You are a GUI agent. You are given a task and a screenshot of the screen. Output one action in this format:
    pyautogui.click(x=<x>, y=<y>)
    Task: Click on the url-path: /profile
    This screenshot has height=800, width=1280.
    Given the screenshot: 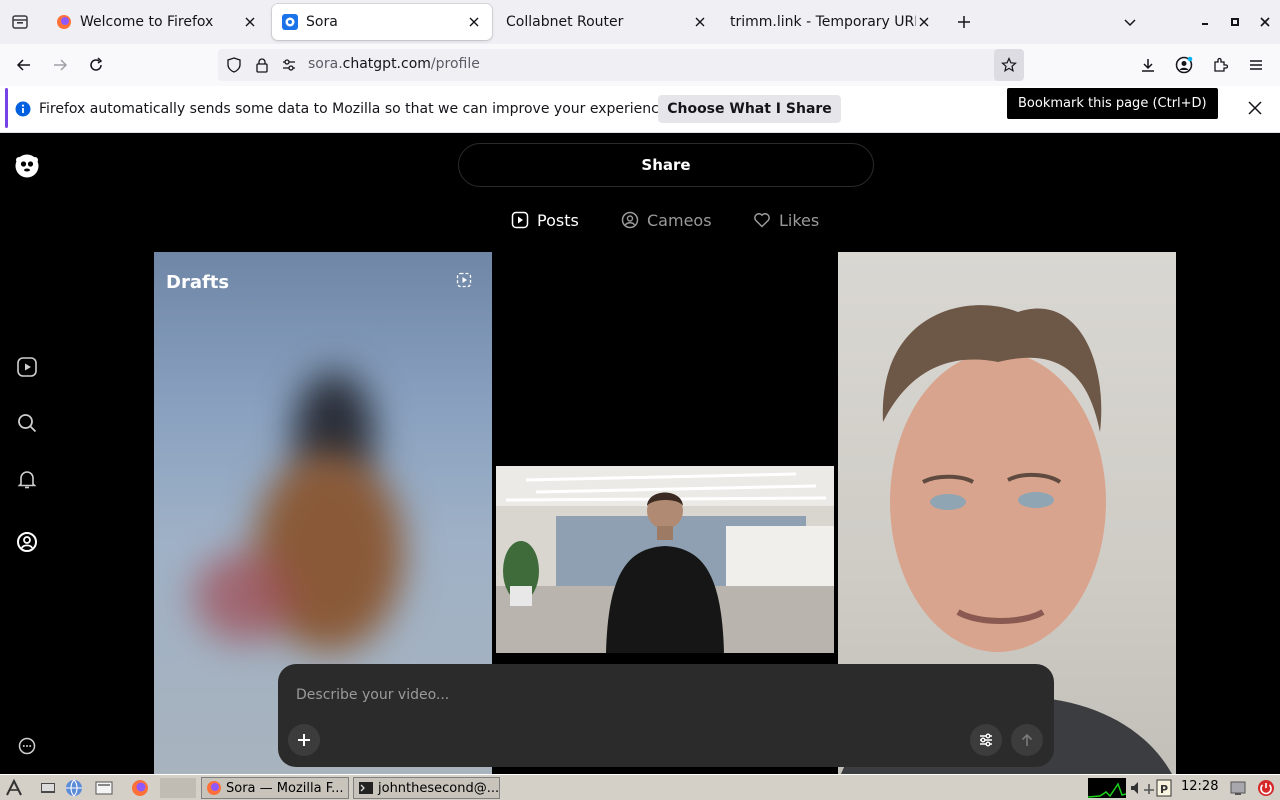 What is the action you would take?
    pyautogui.click(x=455, y=64)
    